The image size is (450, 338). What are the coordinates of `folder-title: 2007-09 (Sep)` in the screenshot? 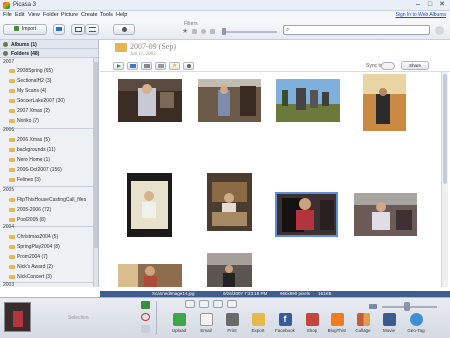 It's located at (153, 46).